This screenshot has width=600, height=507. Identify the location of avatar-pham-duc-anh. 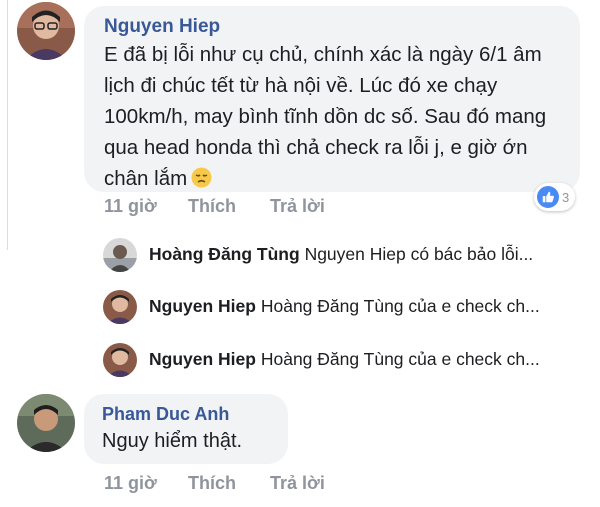
(46, 423).